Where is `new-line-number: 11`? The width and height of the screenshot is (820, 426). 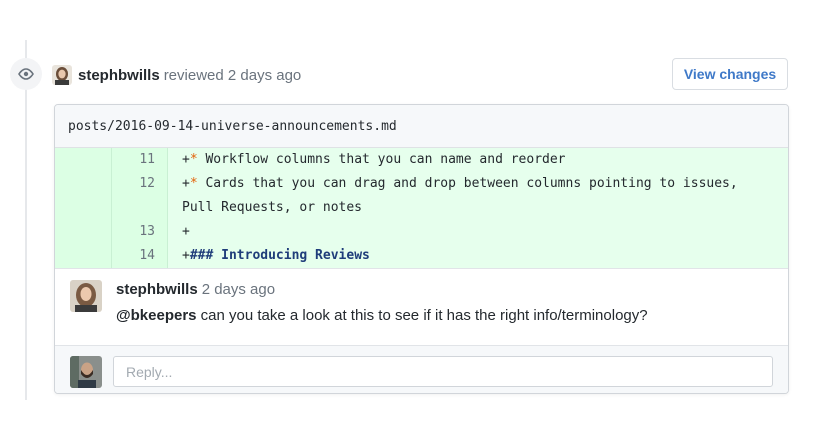
new-line-number: 11 is located at coordinates (140, 160).